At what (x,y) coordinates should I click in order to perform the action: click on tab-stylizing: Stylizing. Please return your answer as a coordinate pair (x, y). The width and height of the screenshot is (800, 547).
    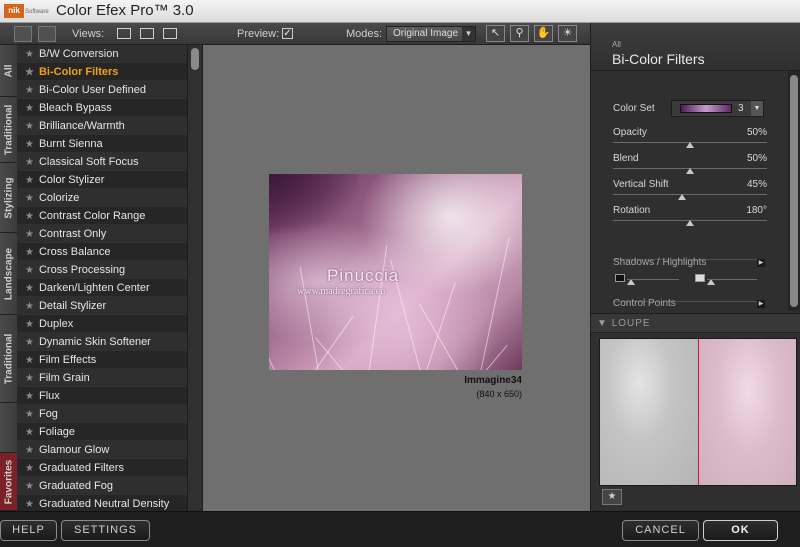
    Looking at the image, I should click on (8, 198).